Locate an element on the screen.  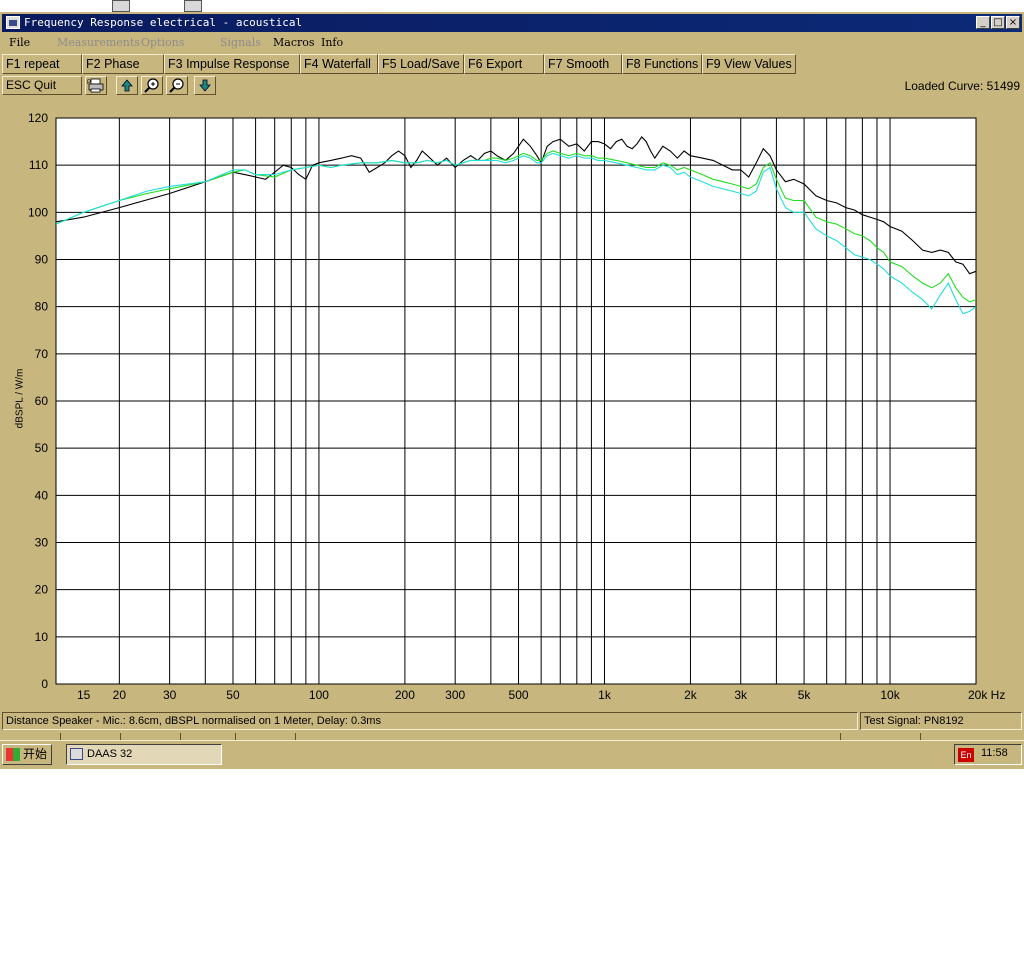
system-tray: En 11:58 is located at coordinates (988, 754).